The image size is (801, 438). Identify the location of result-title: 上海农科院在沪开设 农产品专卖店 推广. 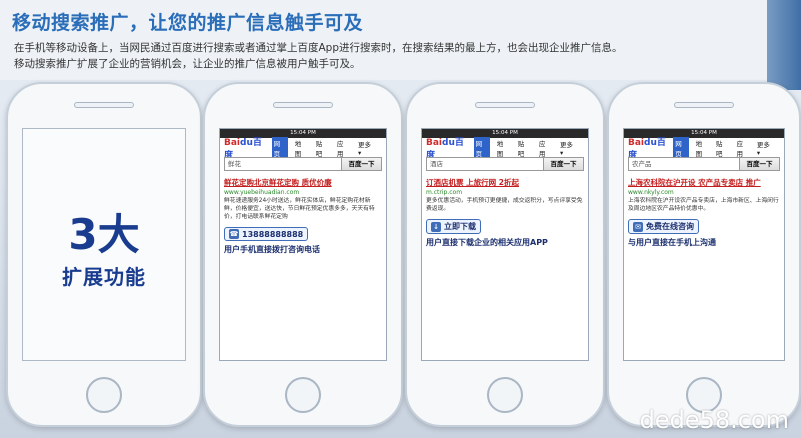
(704, 182).